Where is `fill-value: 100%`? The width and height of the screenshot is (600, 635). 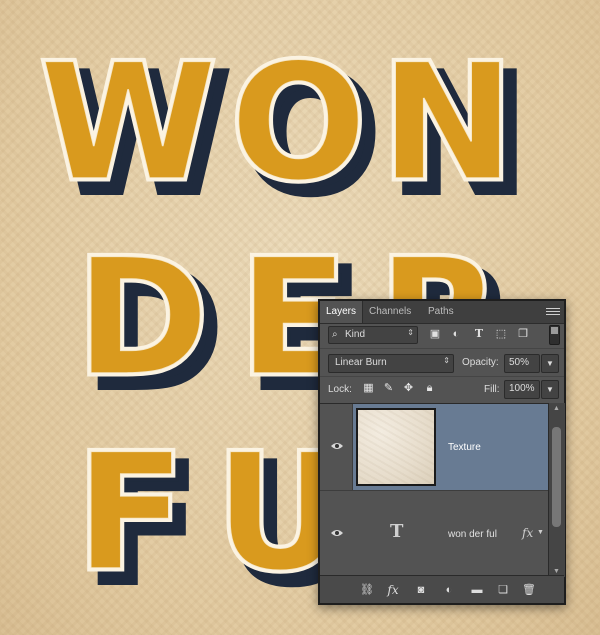
fill-value: 100% is located at coordinates (522, 388).